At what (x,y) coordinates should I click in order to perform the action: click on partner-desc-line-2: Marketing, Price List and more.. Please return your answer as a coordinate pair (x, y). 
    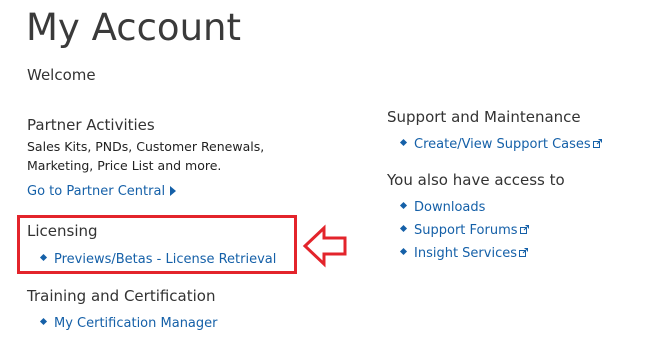
    Looking at the image, I should click on (124, 165).